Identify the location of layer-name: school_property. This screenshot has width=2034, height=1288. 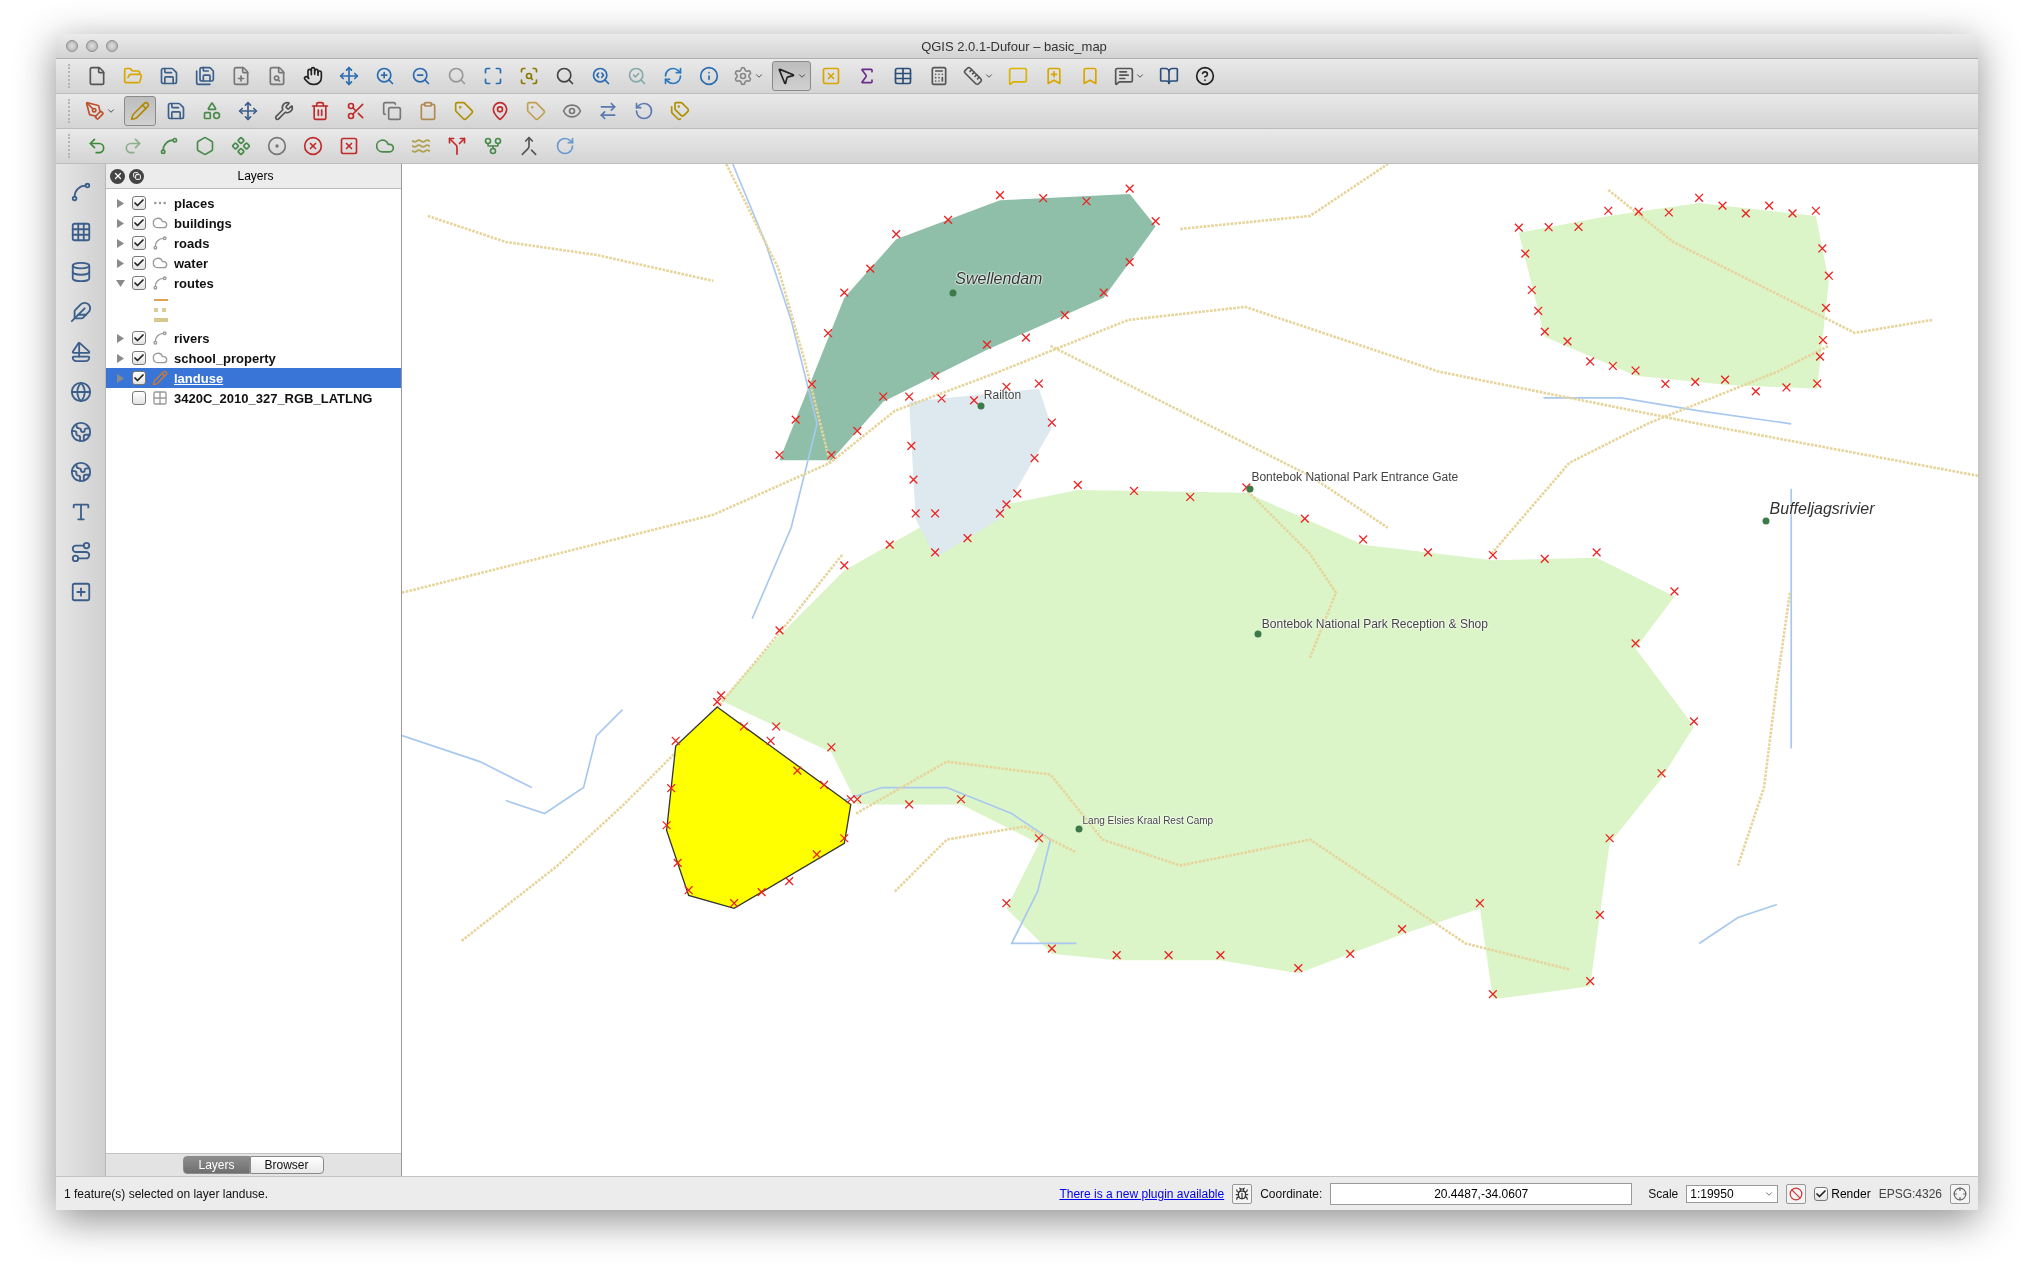
(225, 358).